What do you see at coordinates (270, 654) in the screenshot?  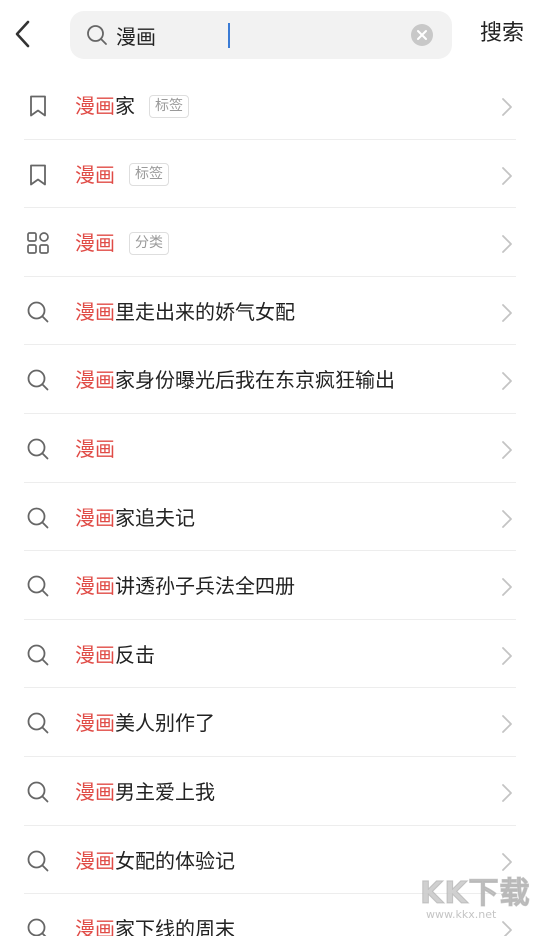 I see `suggestion-row: 漫画 反击` at bounding box center [270, 654].